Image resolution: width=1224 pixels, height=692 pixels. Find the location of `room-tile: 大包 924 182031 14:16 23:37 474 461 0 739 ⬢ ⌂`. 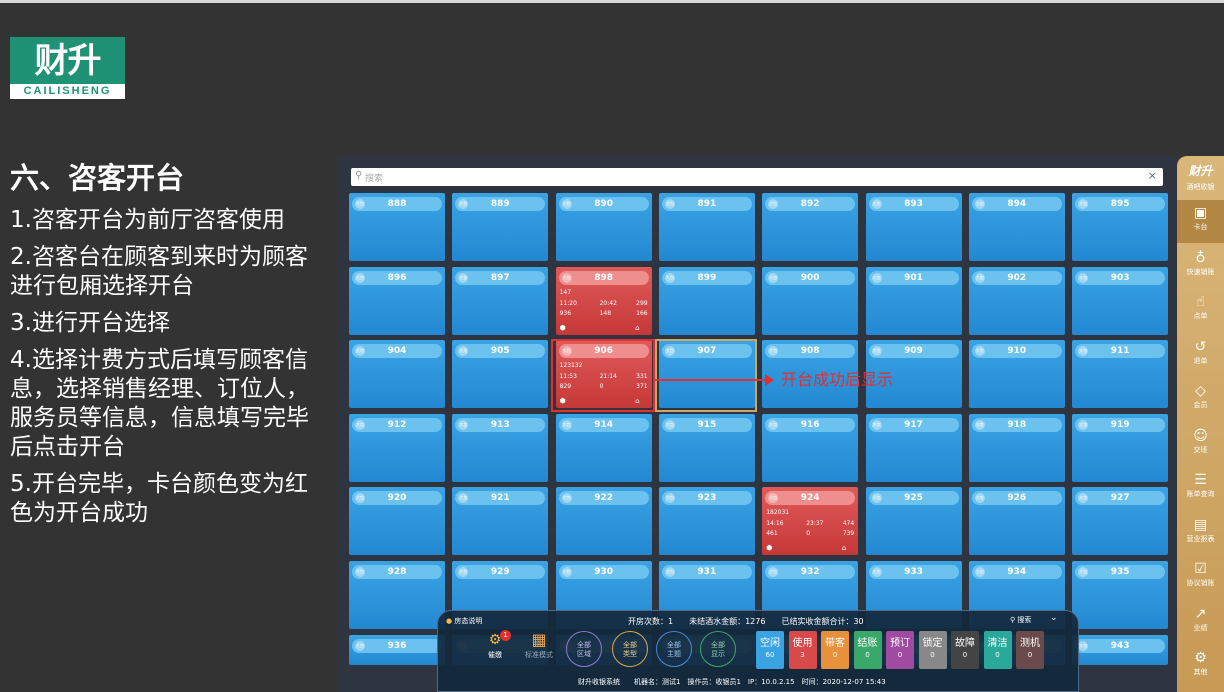

room-tile: 大包 924 182031 14:16 23:37 474 461 0 739 ⬢ ⌂ is located at coordinates (810, 521).